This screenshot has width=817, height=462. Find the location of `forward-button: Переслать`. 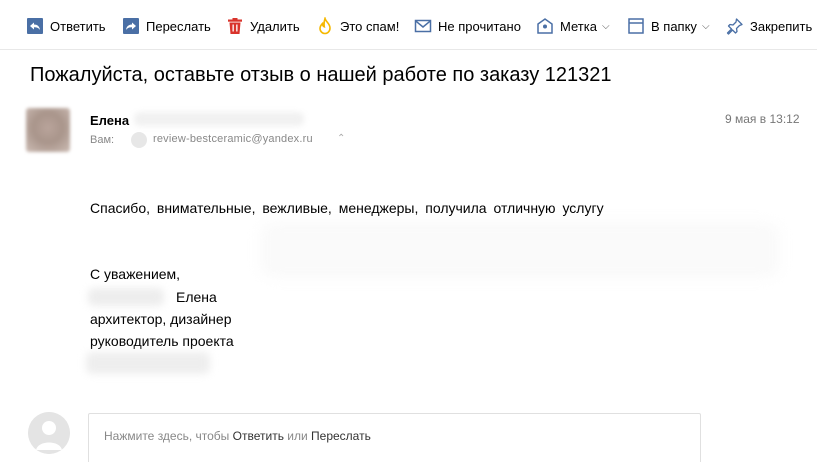

forward-button: Переслать is located at coordinates (166, 26).